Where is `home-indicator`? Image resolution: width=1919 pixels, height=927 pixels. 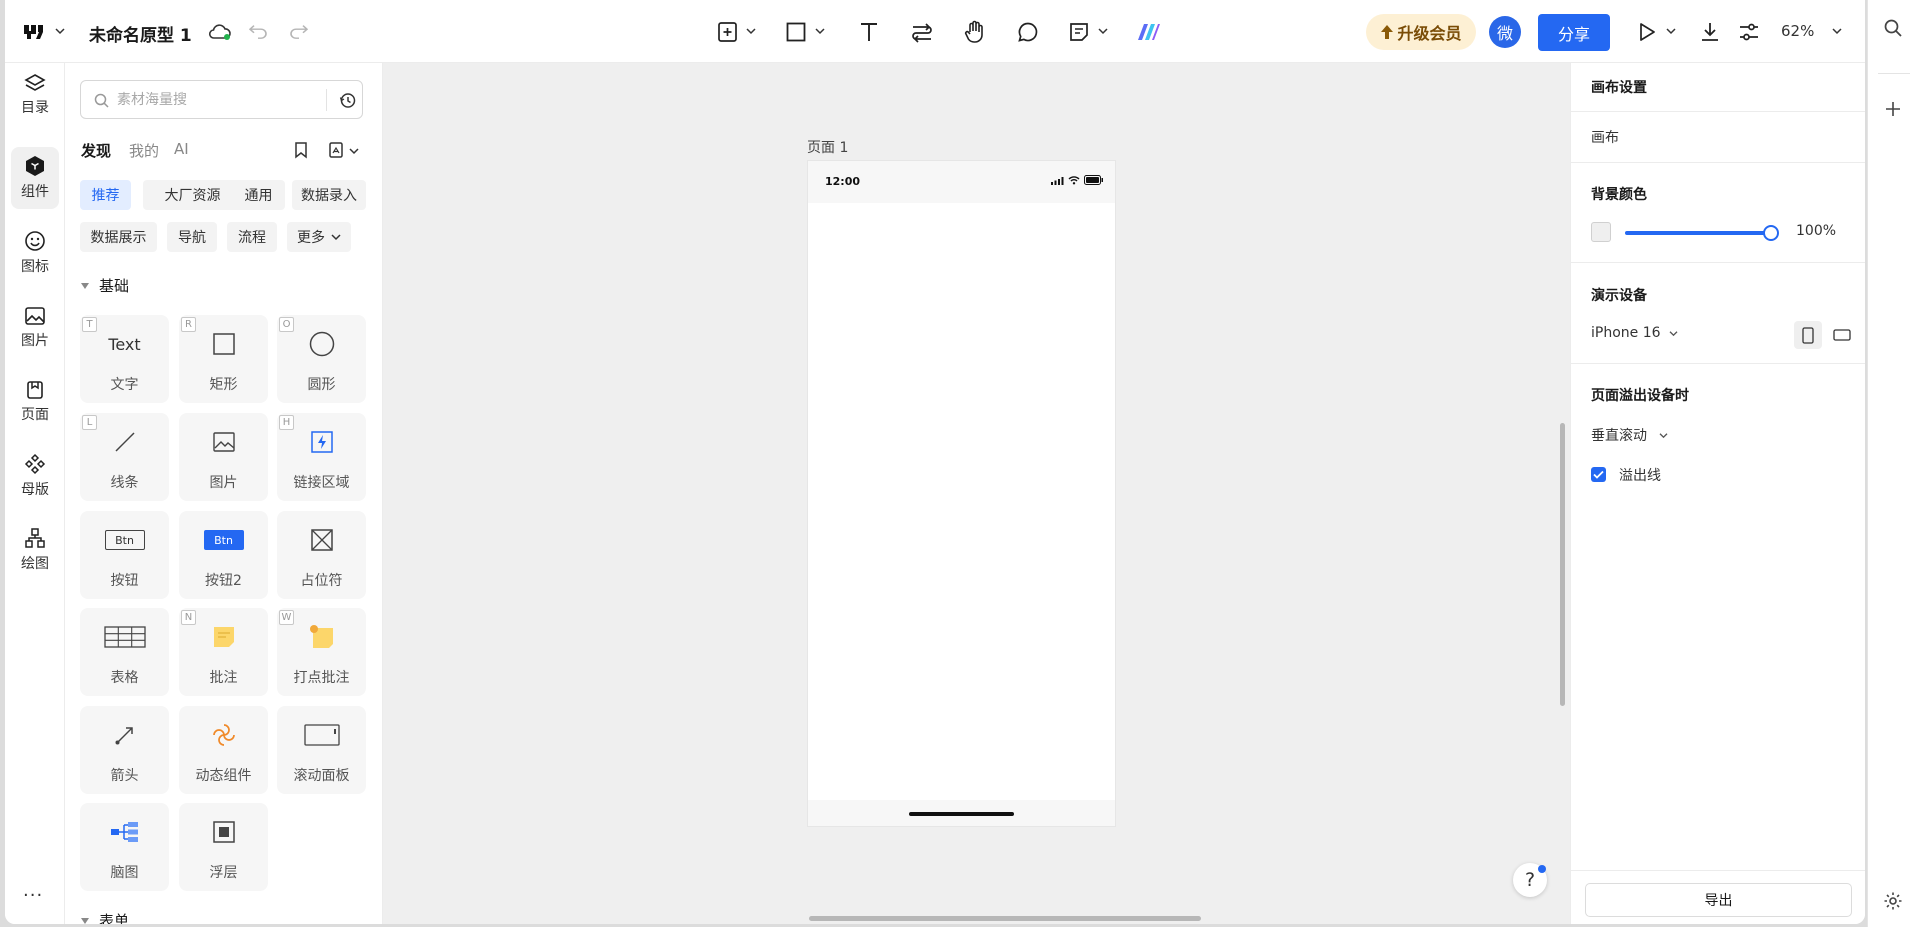
home-indicator is located at coordinates (961, 814).